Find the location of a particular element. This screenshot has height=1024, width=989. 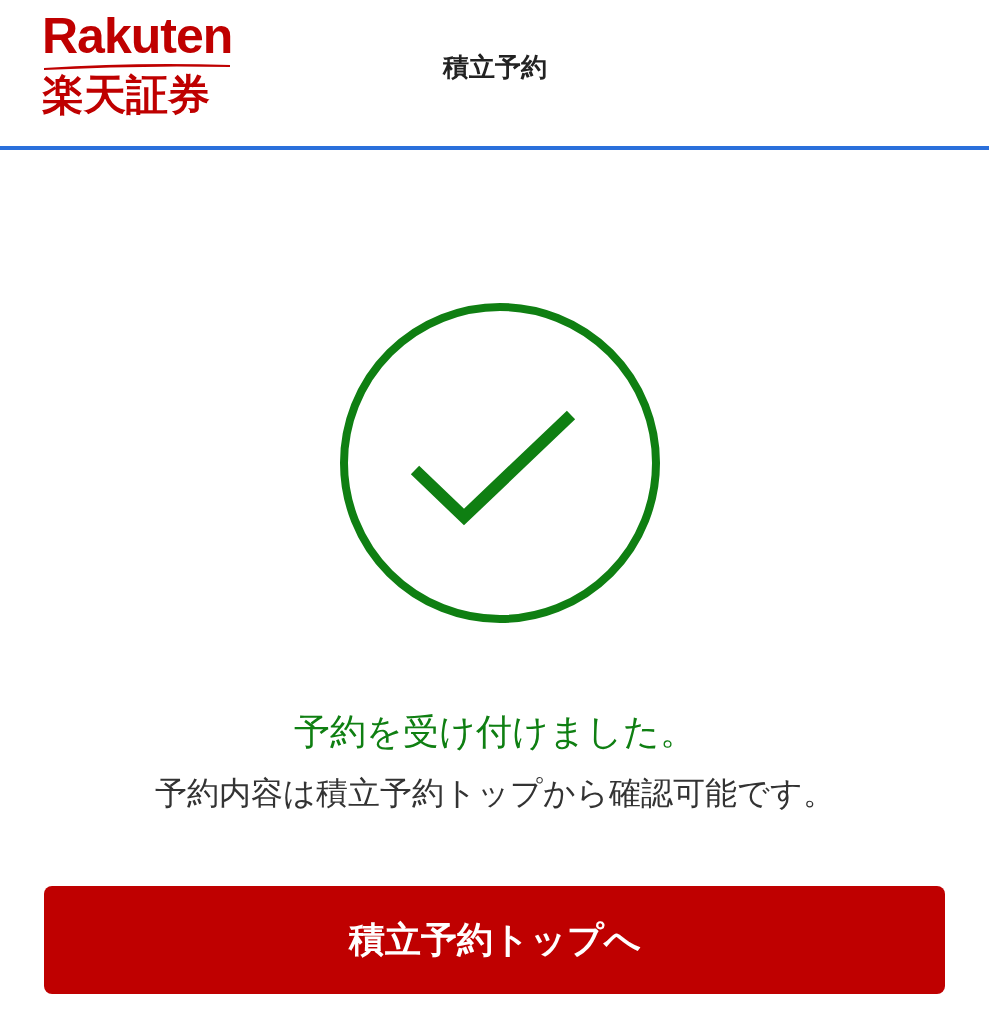

info-note: 予約内容は積立予約トップから確認可能です。 is located at coordinates (494, 793).